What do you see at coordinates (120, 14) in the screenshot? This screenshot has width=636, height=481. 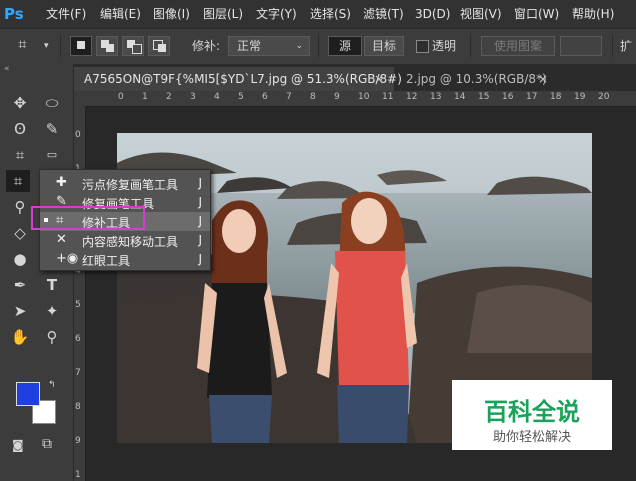 I see `menu-edit: 编辑(E)` at bounding box center [120, 14].